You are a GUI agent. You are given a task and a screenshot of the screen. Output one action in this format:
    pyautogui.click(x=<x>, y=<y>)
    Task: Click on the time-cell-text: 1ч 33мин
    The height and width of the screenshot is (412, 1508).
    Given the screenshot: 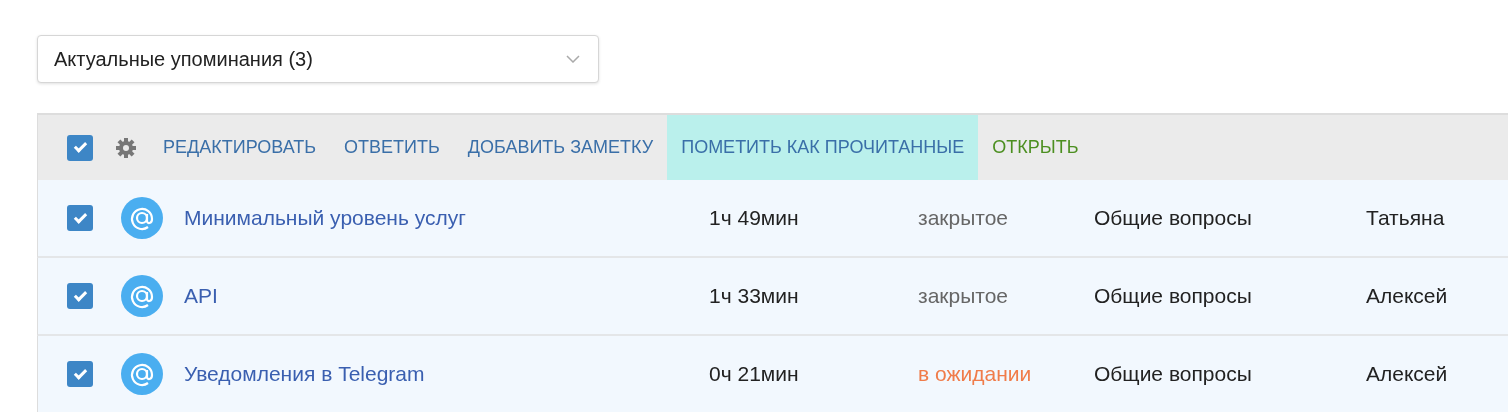 What is the action you would take?
    pyautogui.click(x=754, y=296)
    